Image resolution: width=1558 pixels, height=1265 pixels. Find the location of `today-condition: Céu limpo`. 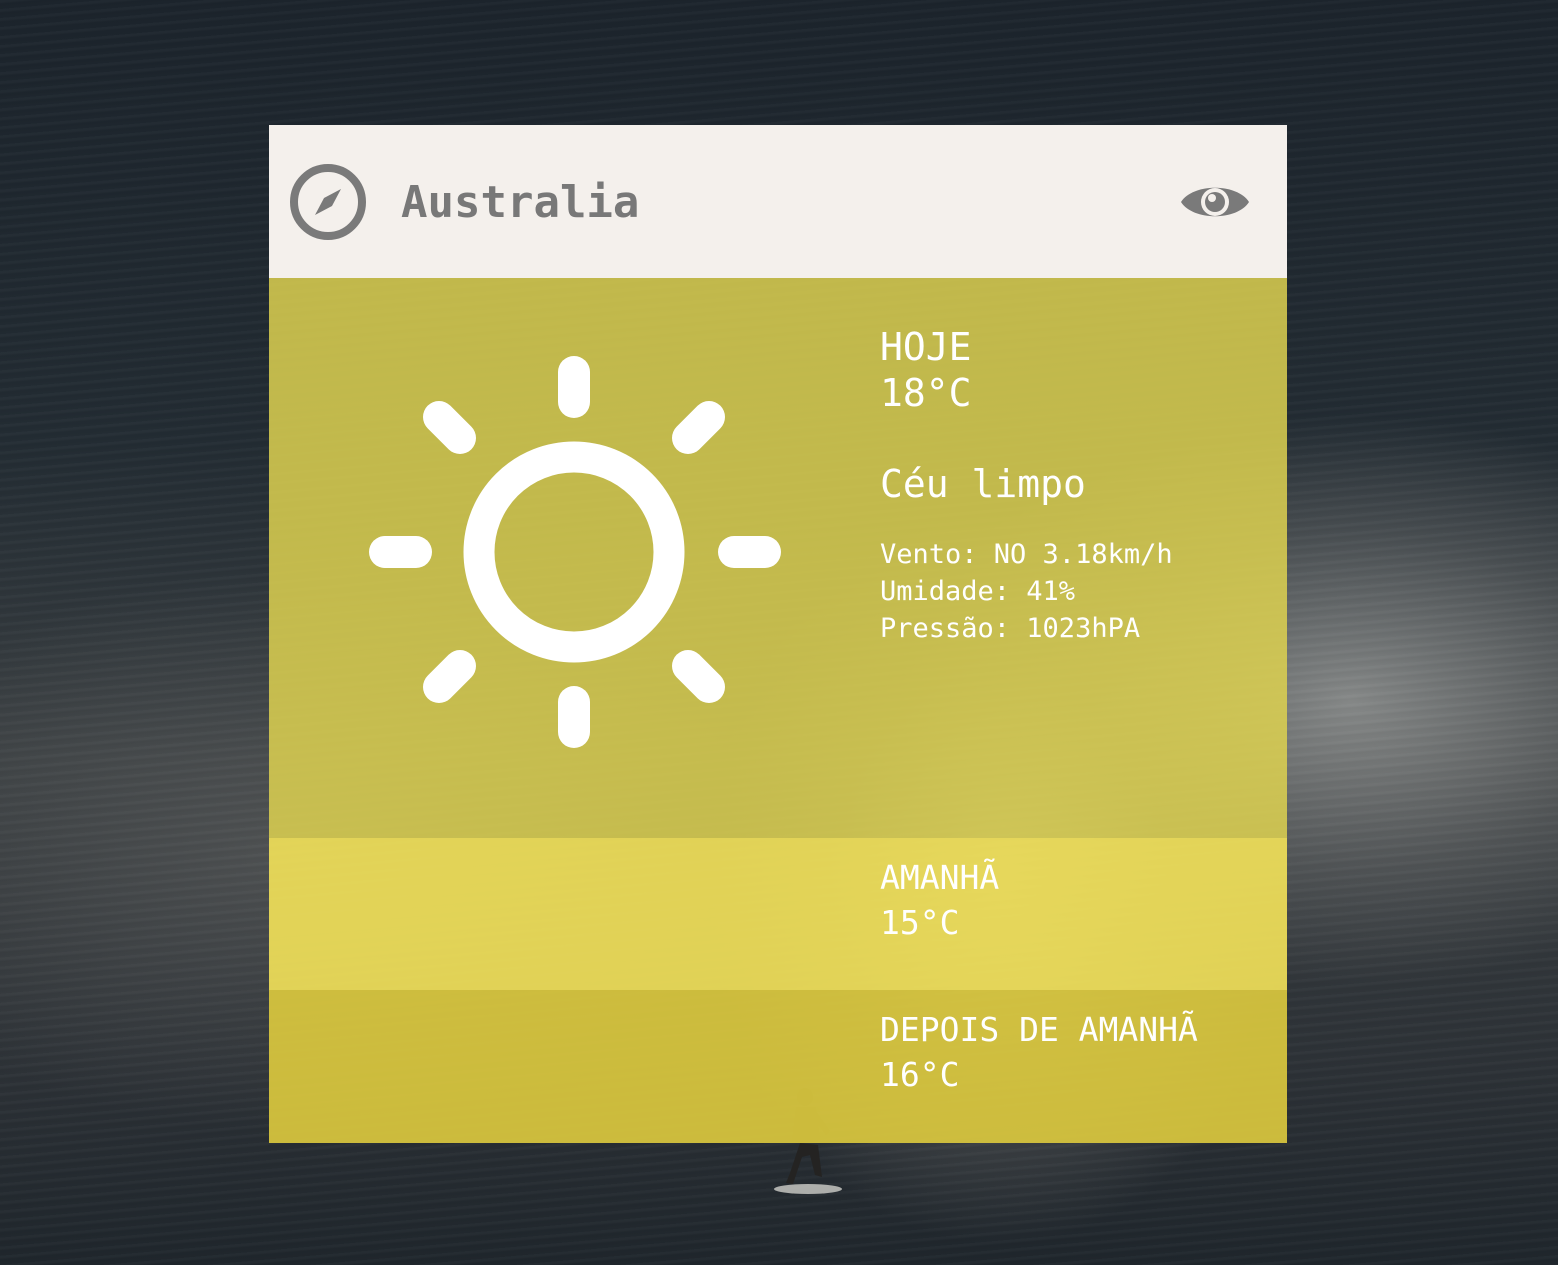

today-condition: Céu limpo is located at coordinates (983, 484).